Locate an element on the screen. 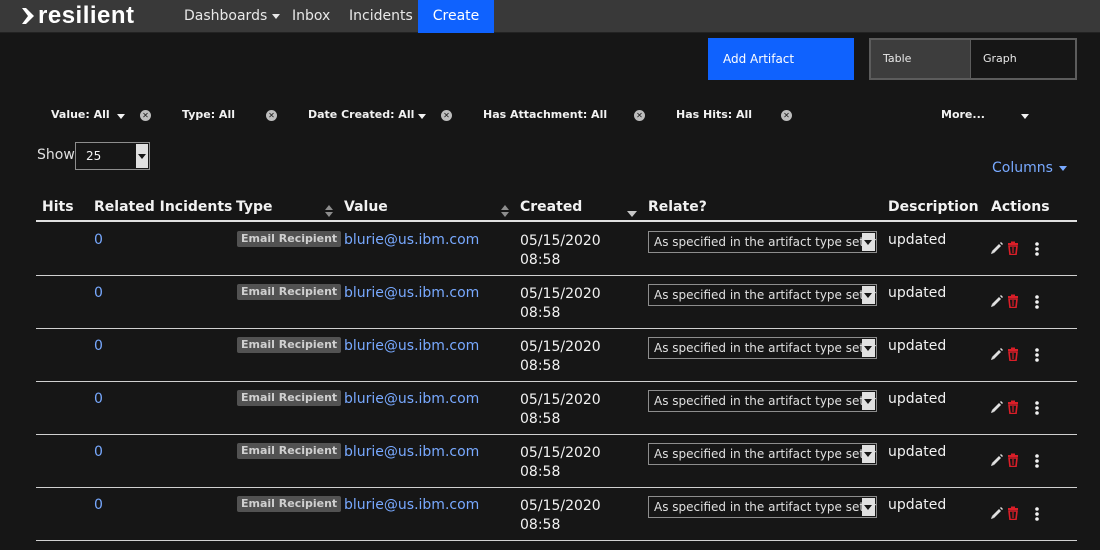 Image resolution: width=1100 pixels, height=550 pixels. columns-menu: Columns is located at coordinates (1029, 168).